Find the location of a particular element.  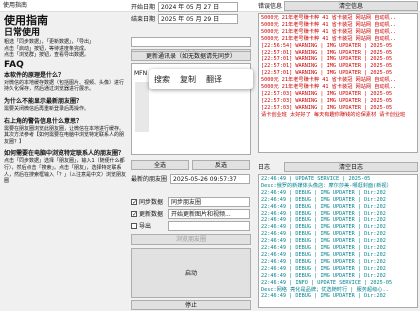

faq-answer-2: 需要关闭微信后再重新登录后再操作。 is located at coordinates (47, 108).